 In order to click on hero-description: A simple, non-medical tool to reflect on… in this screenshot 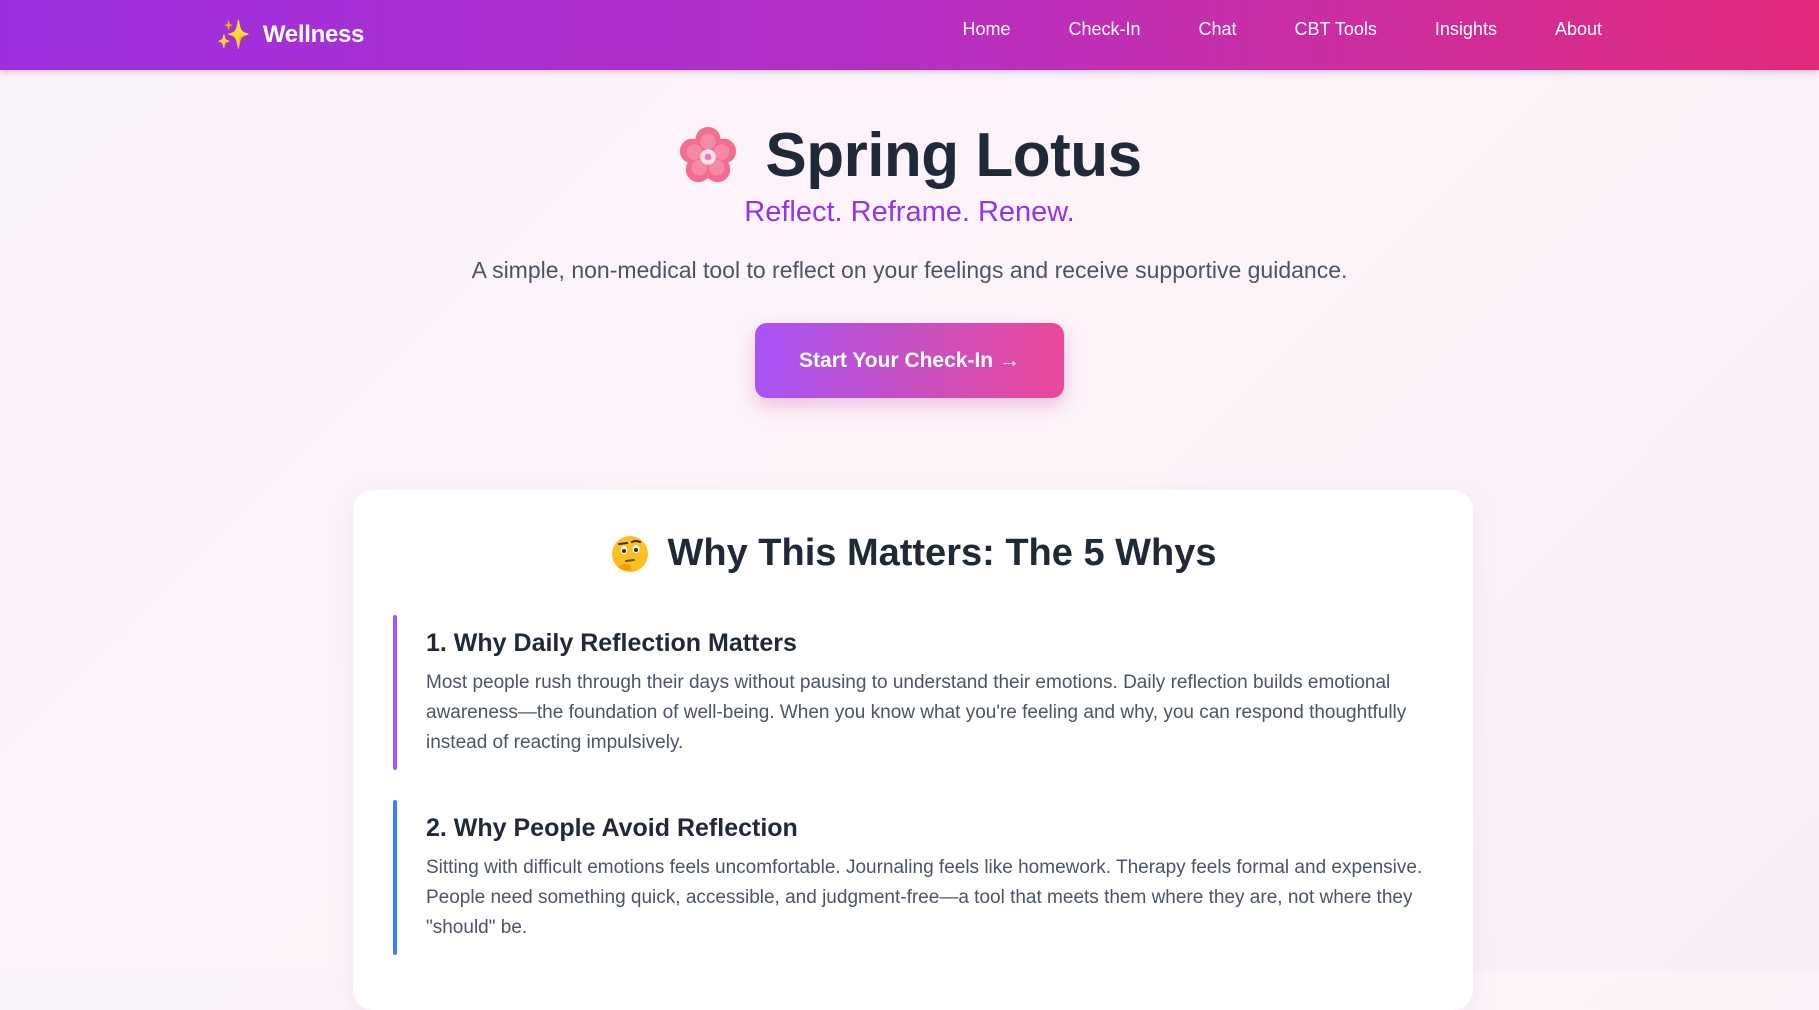, I will do `click(909, 269)`.